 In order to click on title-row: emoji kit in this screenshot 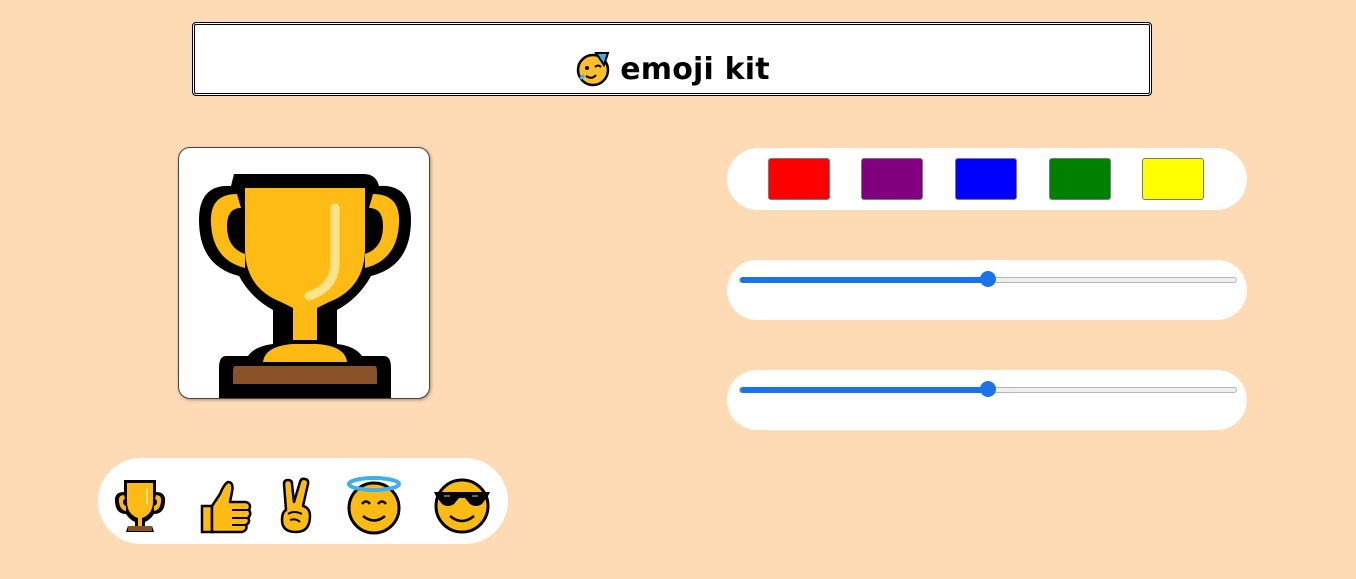, I will do `click(672, 69)`.